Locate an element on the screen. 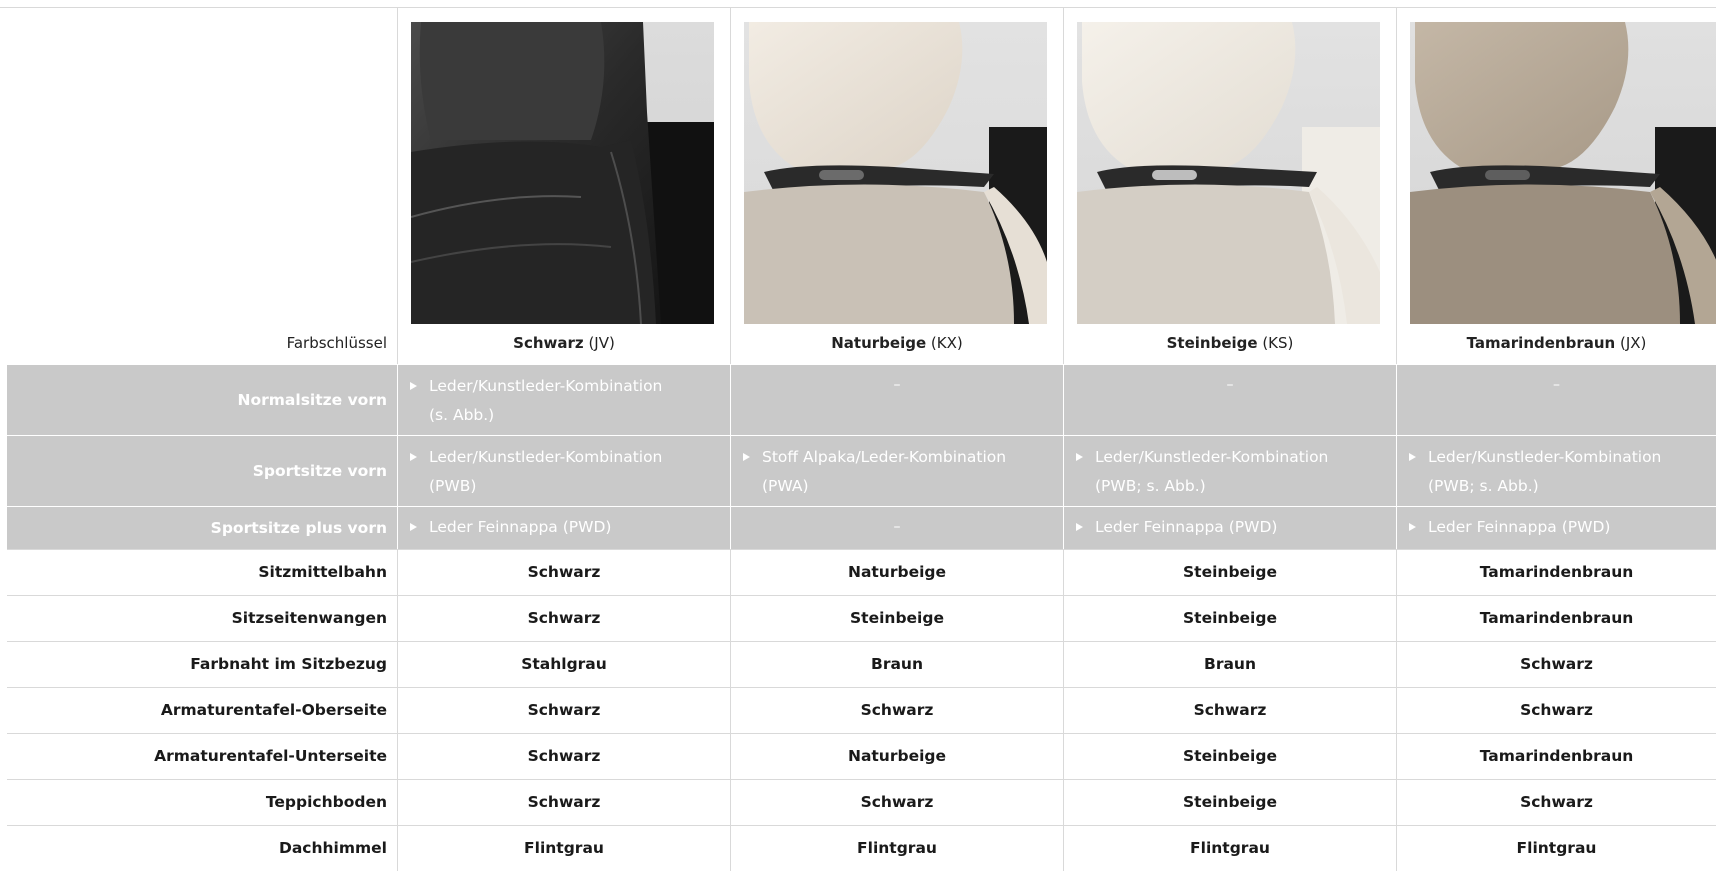 This screenshot has height=885, width=1716. row-label: Armaturentafel-Unterseite is located at coordinates (270, 756).